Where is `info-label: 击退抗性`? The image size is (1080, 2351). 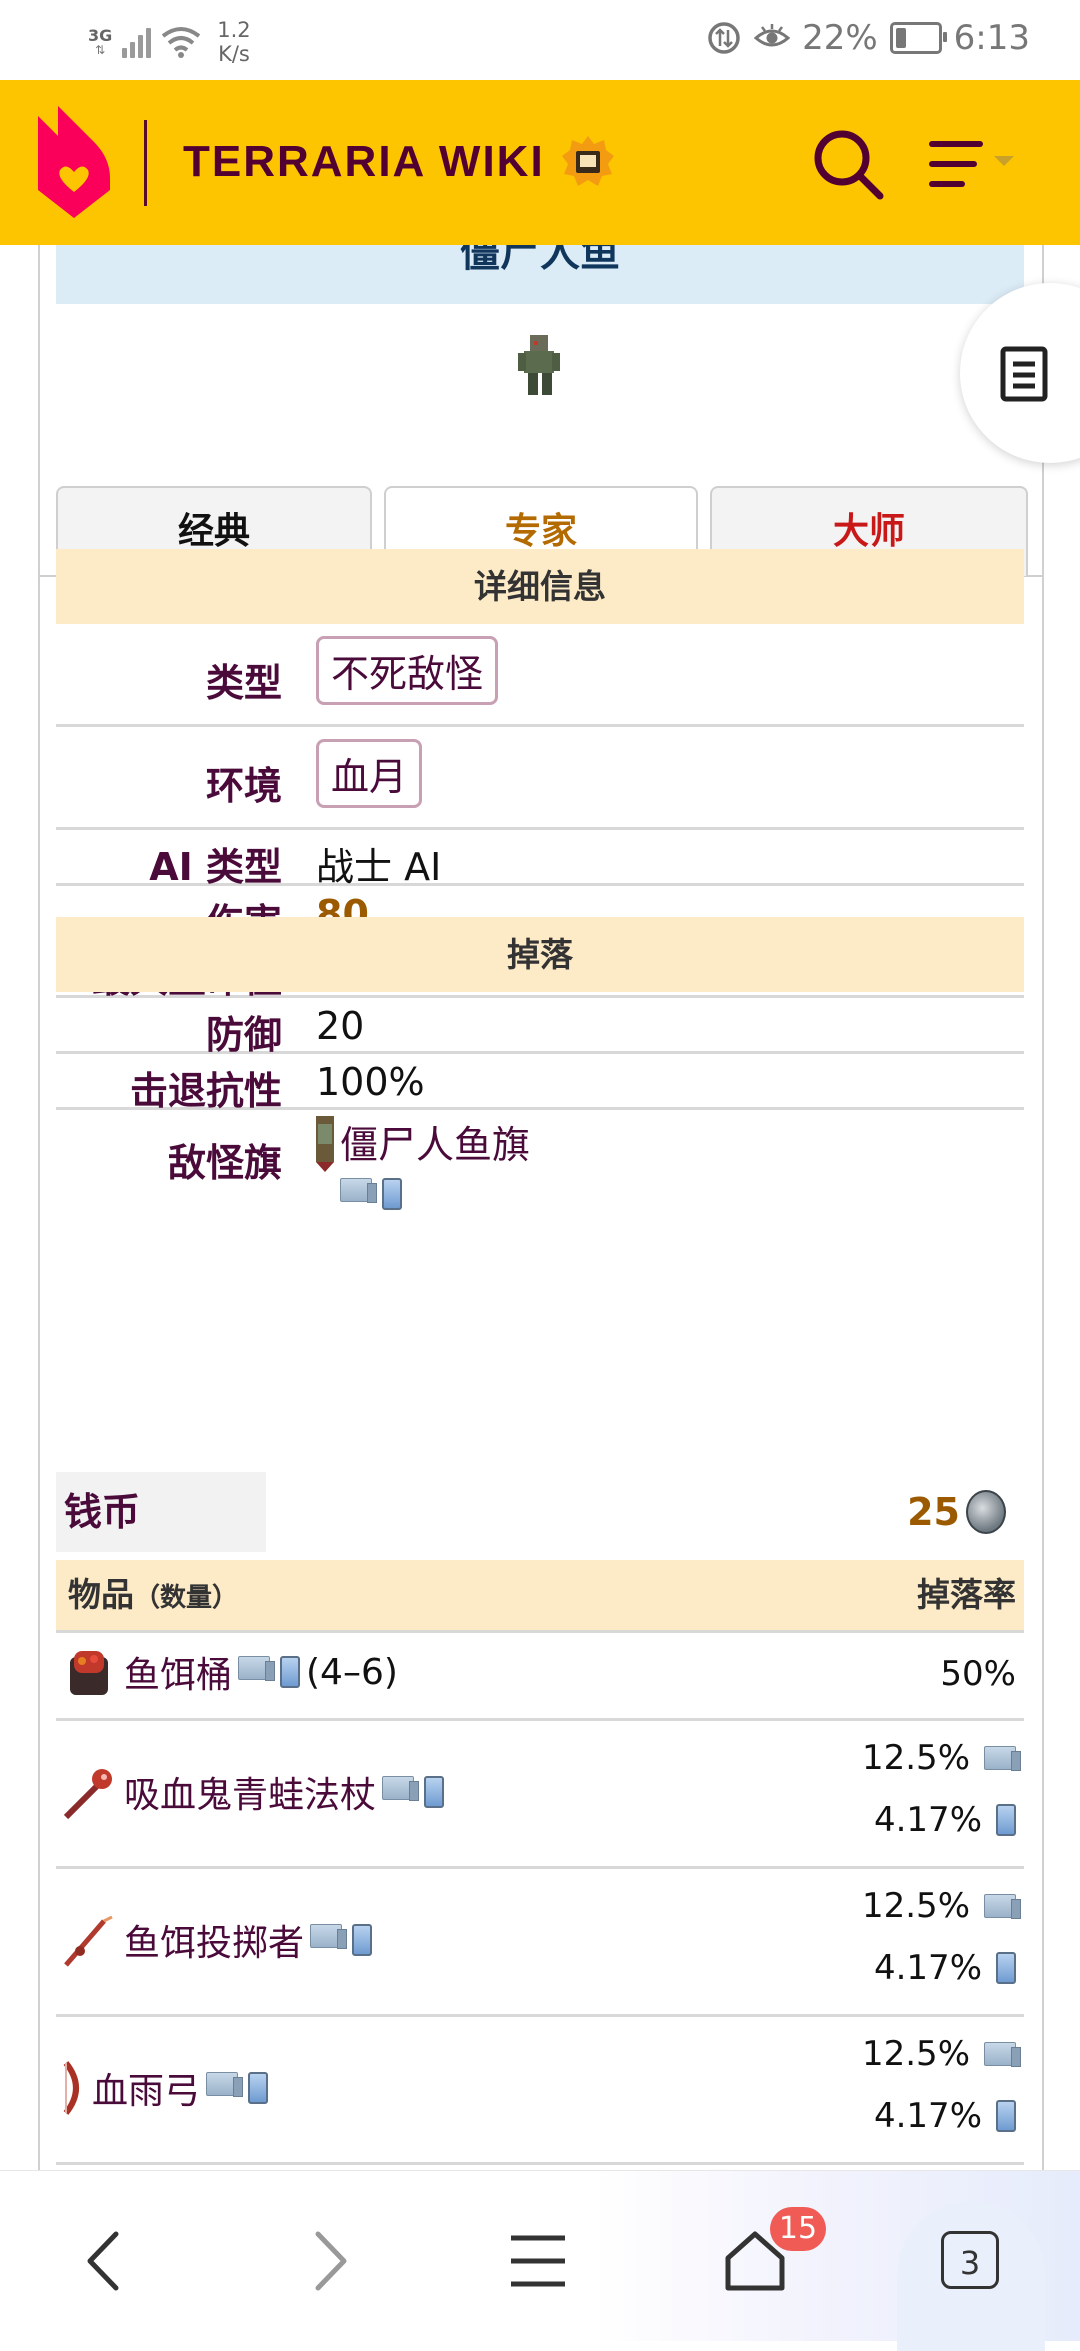 info-label: 击退抗性 is located at coordinates (205, 1091).